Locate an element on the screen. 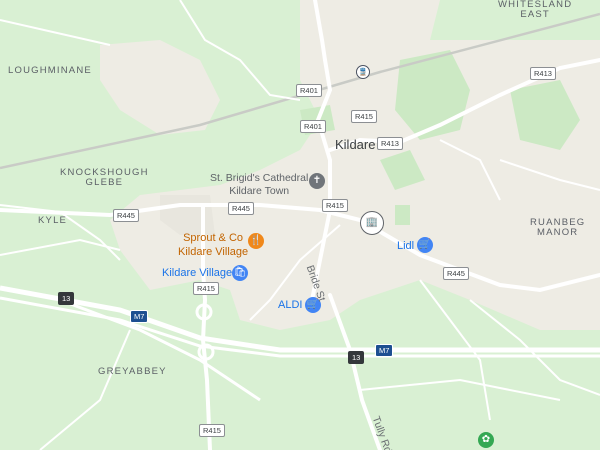 The image size is (600, 450). poi-label-cathedral: St. Brigid's Cathedral Kildare Town is located at coordinates (259, 185).